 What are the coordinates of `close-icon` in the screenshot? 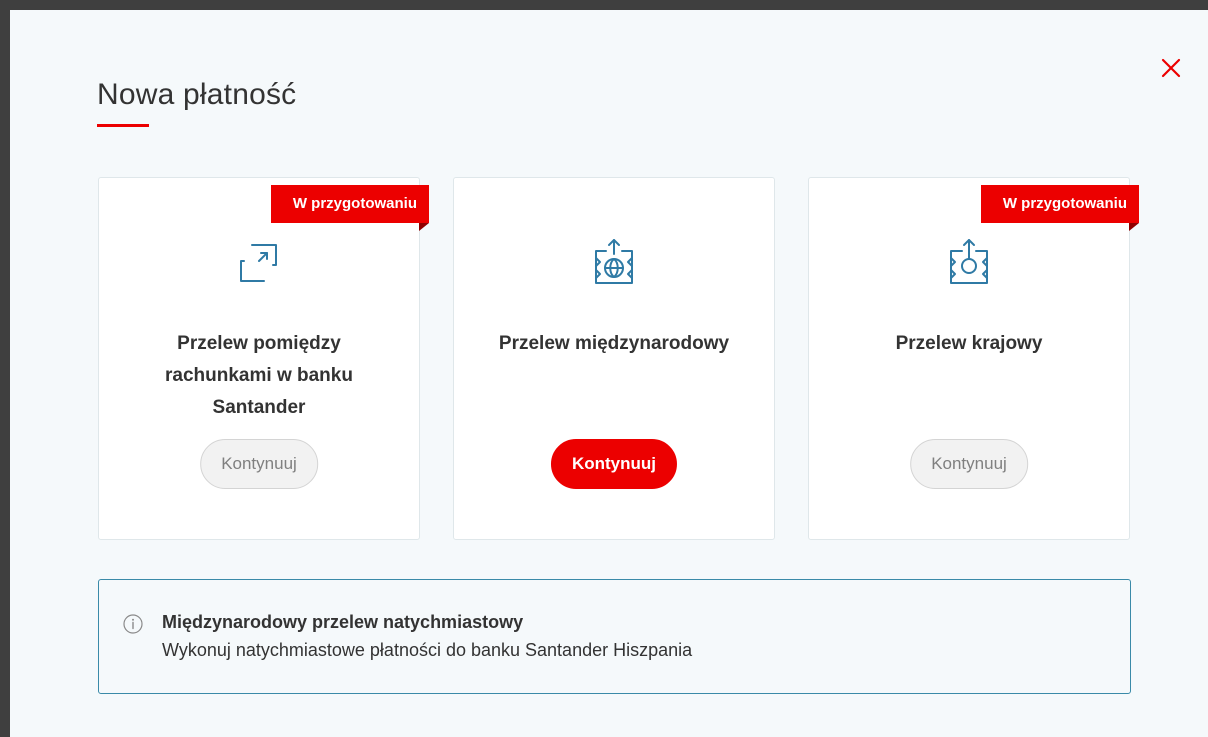 It's located at (1171, 68).